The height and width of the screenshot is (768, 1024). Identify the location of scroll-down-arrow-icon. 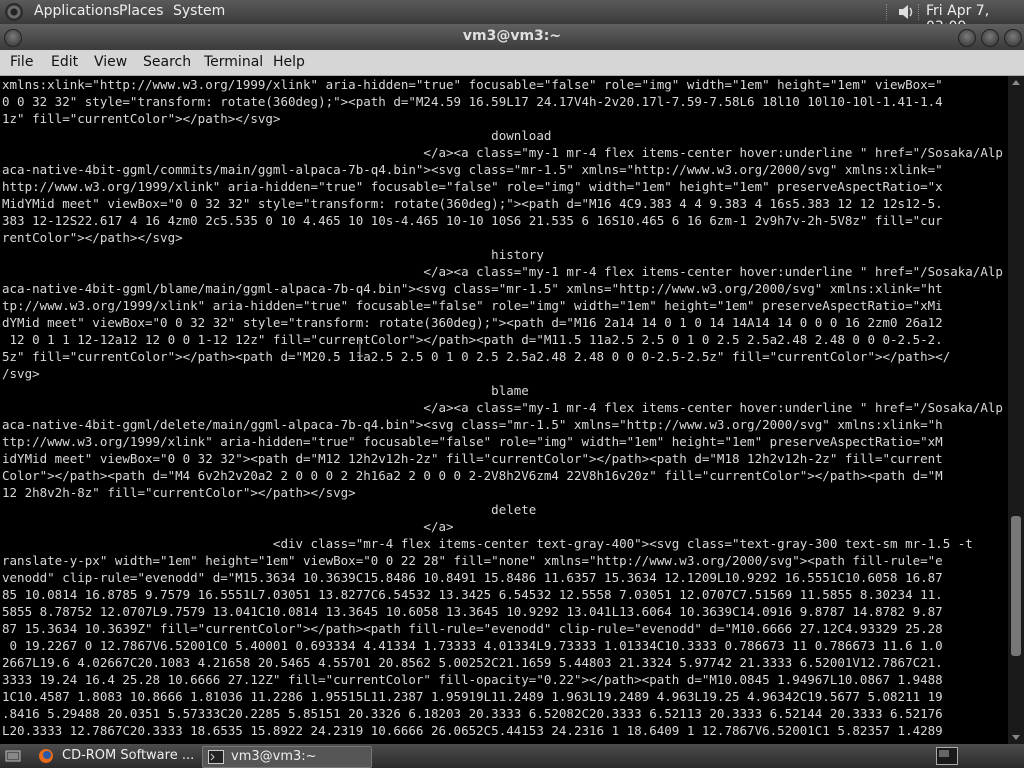
(1016, 737).